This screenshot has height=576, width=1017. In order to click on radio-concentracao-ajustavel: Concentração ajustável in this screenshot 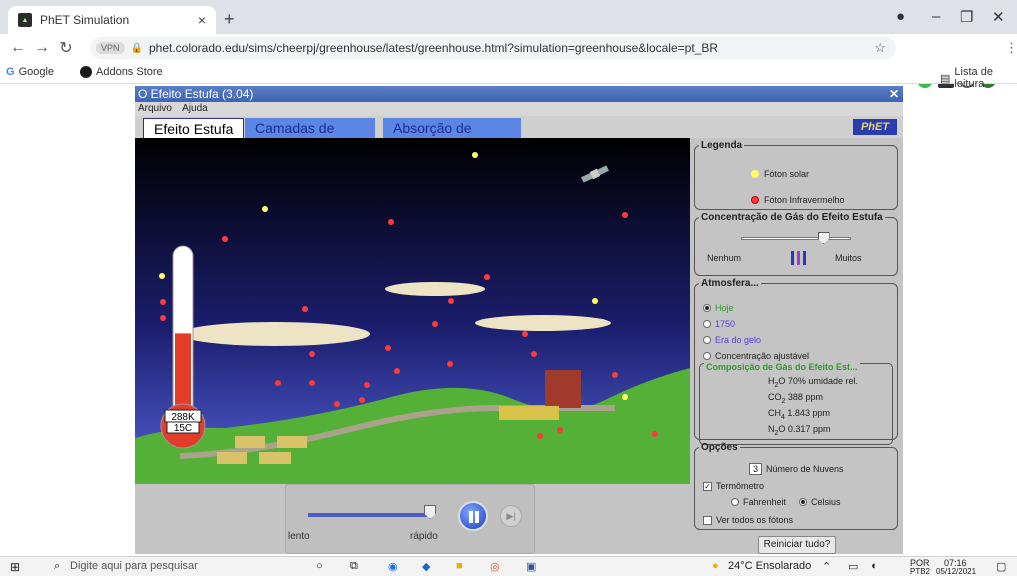, I will do `click(756, 356)`.